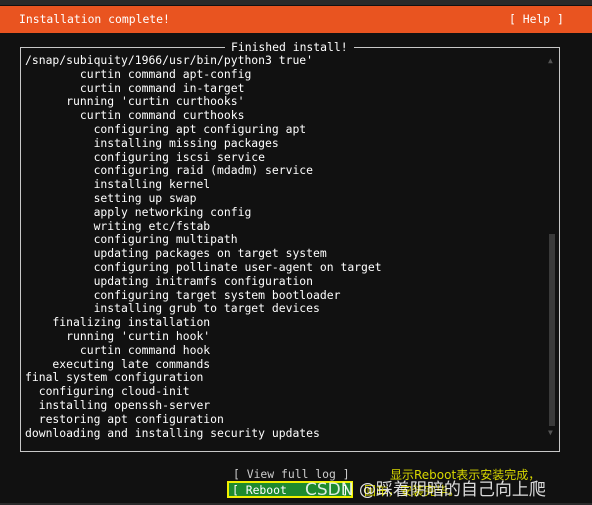 The width and height of the screenshot is (592, 505). What do you see at coordinates (111, 197) in the screenshot?
I see `log-line: setting up swap` at bounding box center [111, 197].